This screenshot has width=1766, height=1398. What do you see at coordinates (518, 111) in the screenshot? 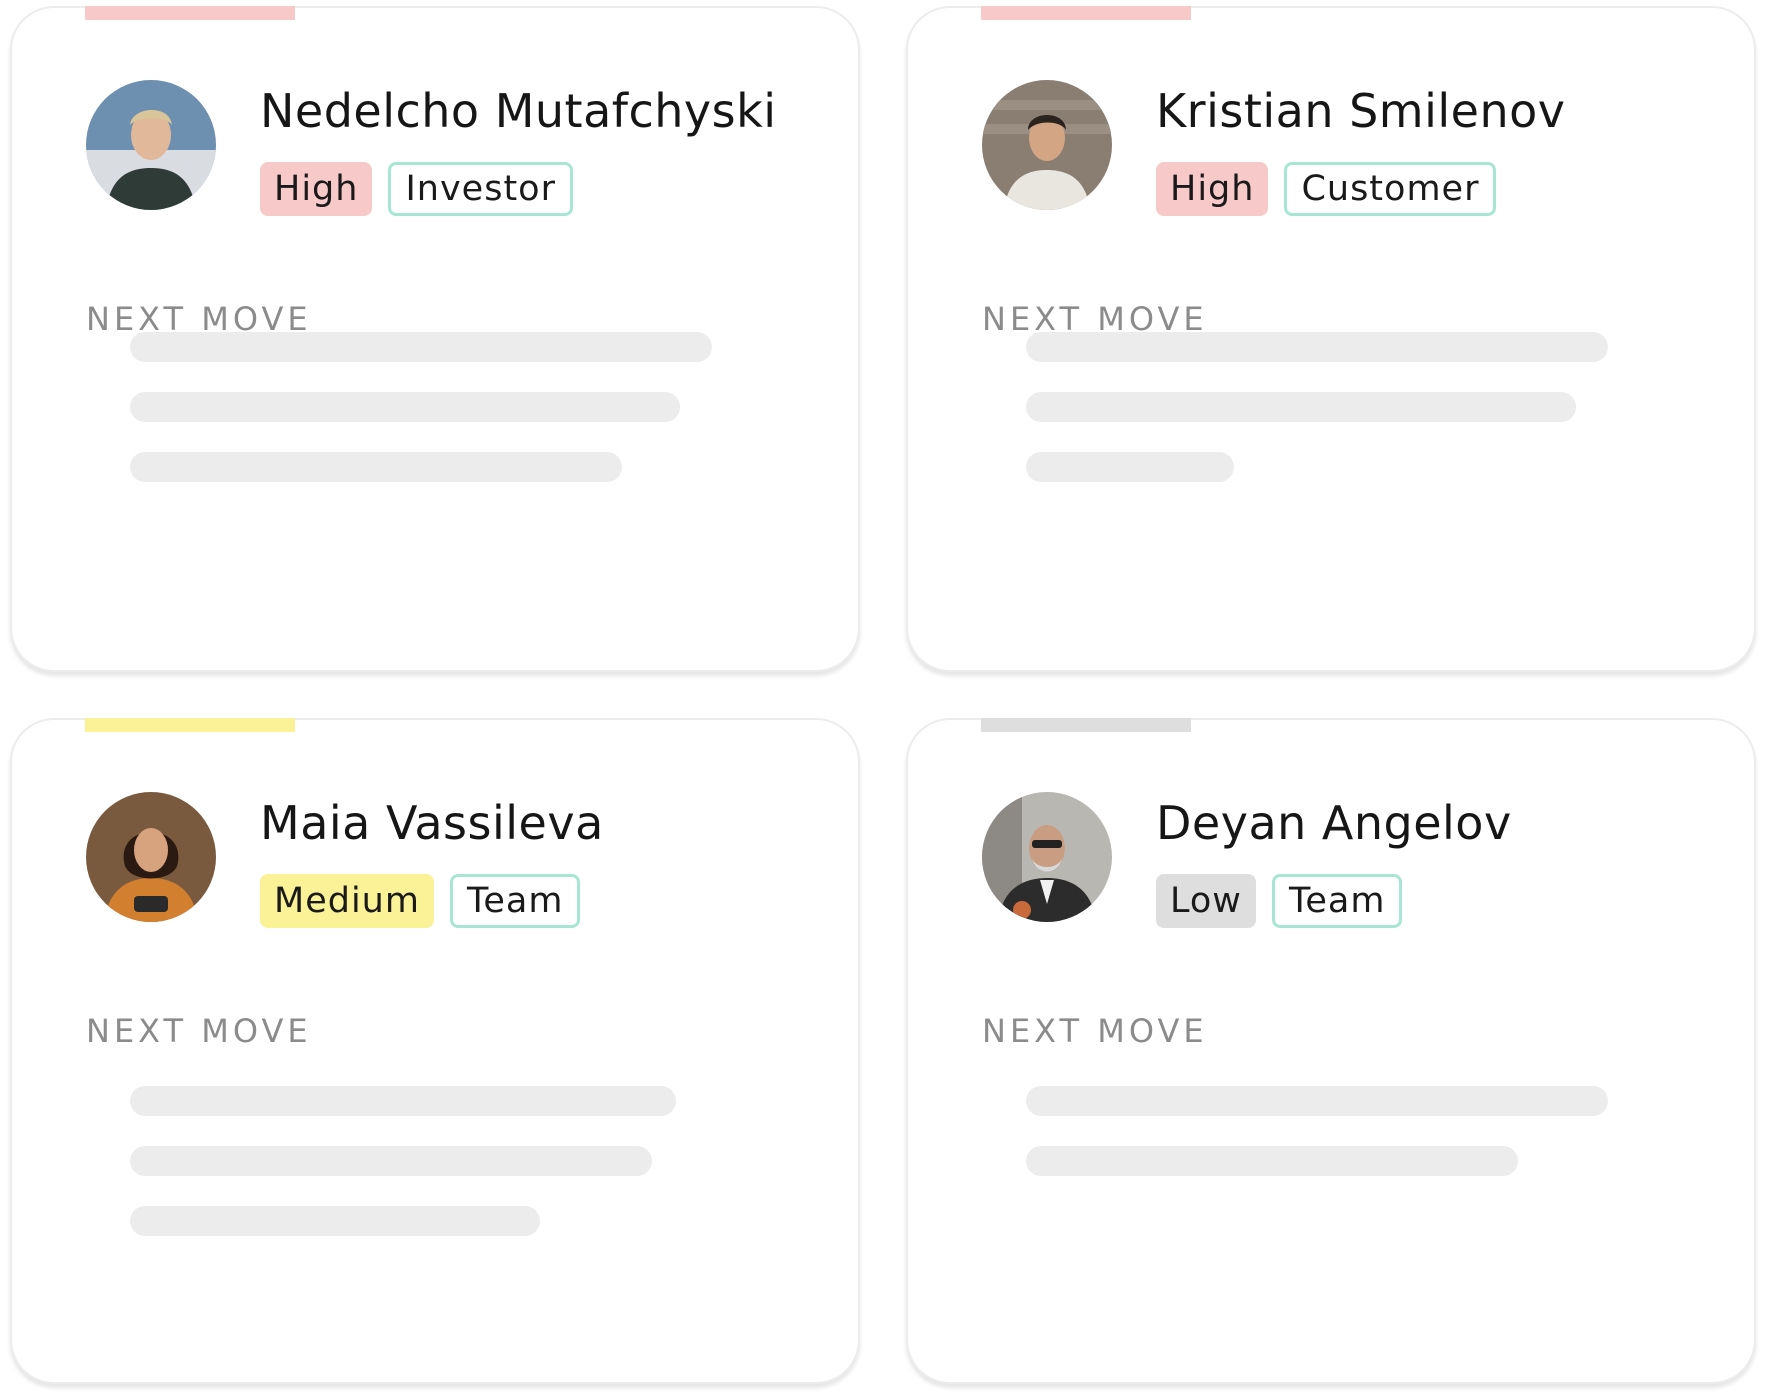
I see `contact-name: Nedelcho Mutafchyski` at bounding box center [518, 111].